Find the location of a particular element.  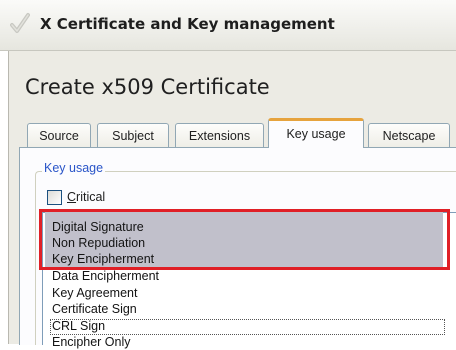

tab-subject: Subject is located at coordinates (133, 135).